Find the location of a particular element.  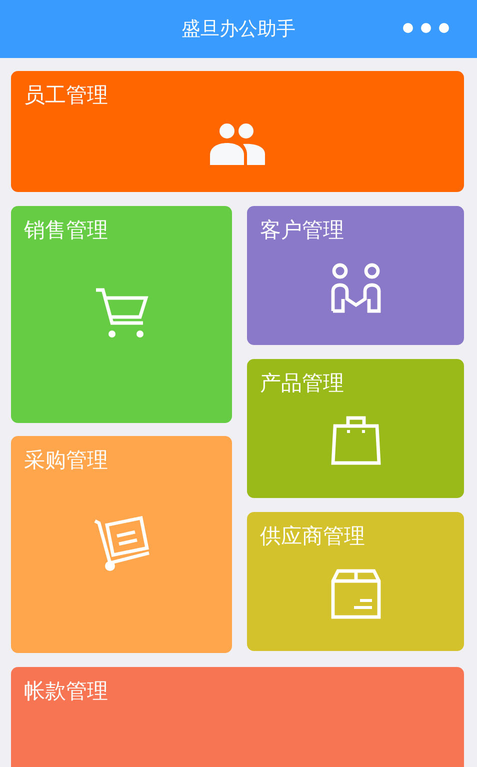

tile: 供应商管理 is located at coordinates (355, 581).